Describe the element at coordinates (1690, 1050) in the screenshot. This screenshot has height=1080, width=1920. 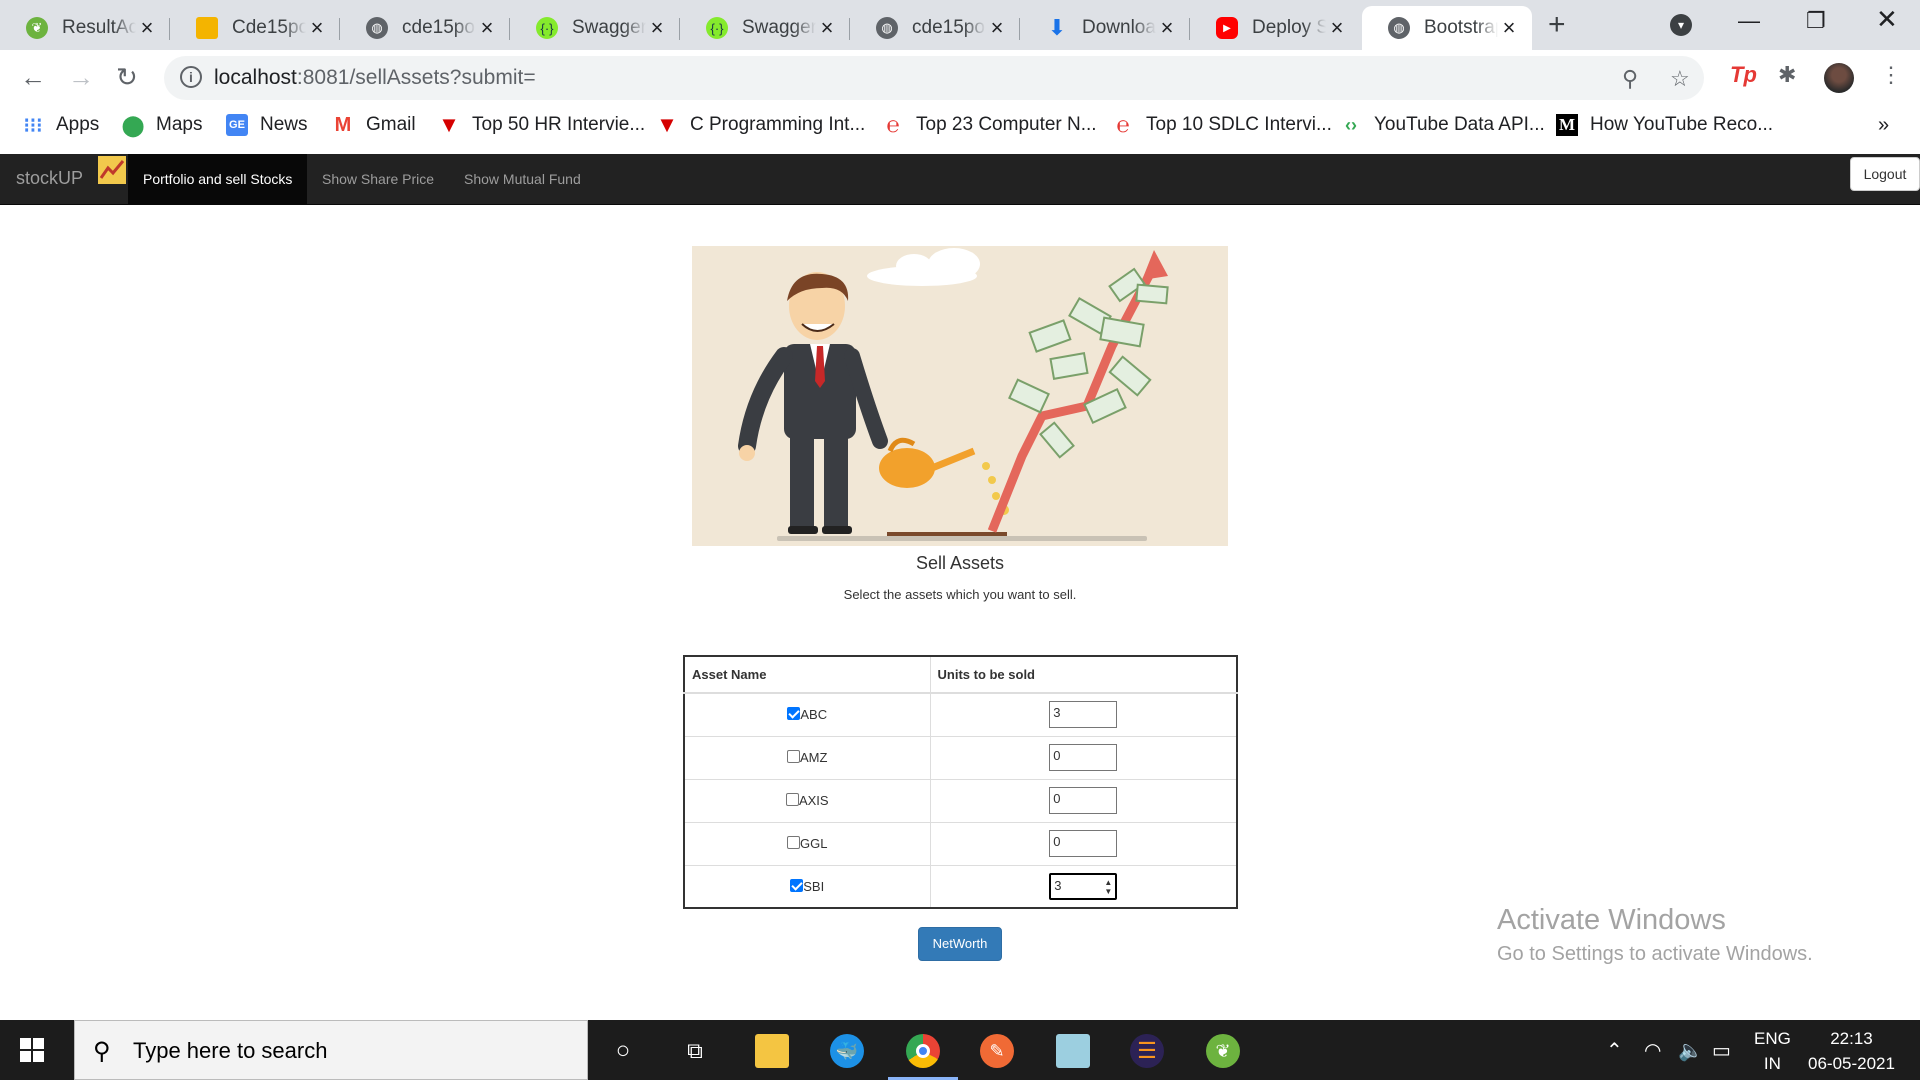
I see `volume-icon: 🔈` at that location.